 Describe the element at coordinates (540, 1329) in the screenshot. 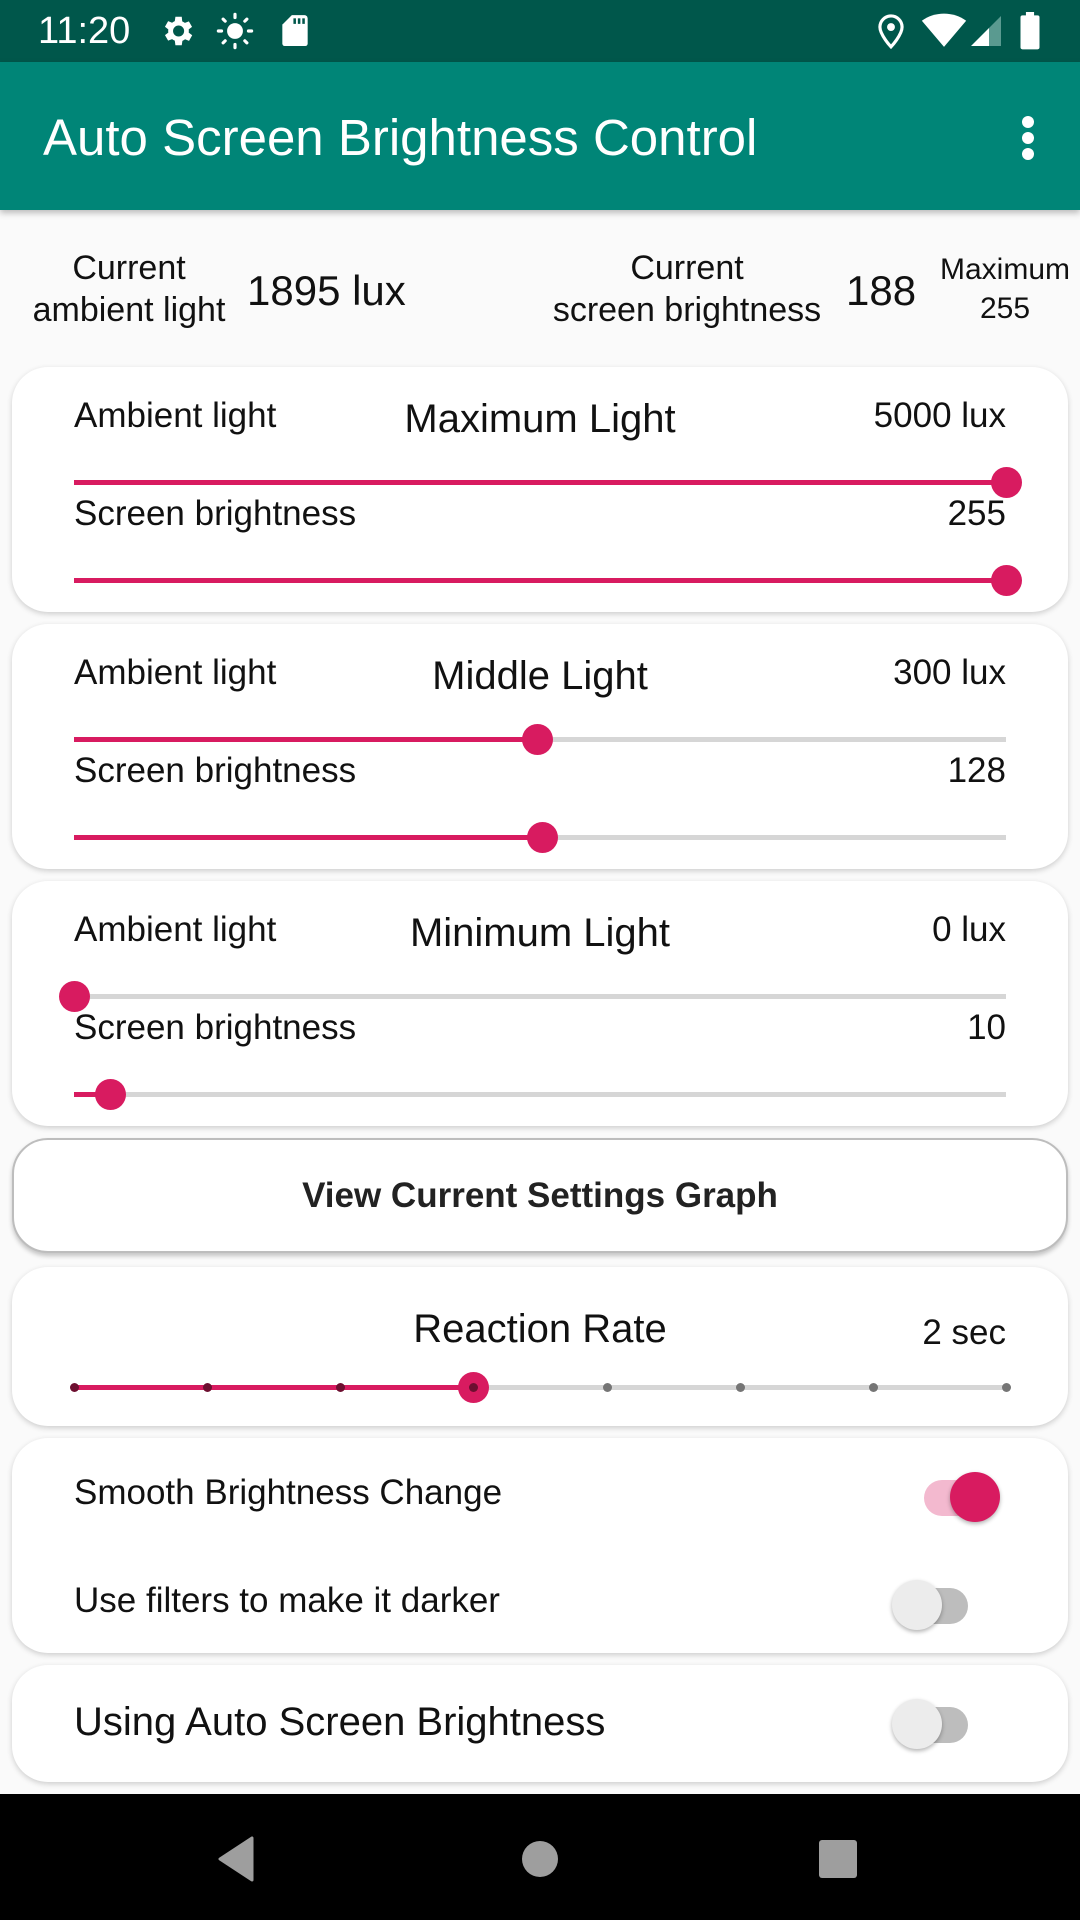

I see `reaction-rate-title: Reaction Rate` at that location.